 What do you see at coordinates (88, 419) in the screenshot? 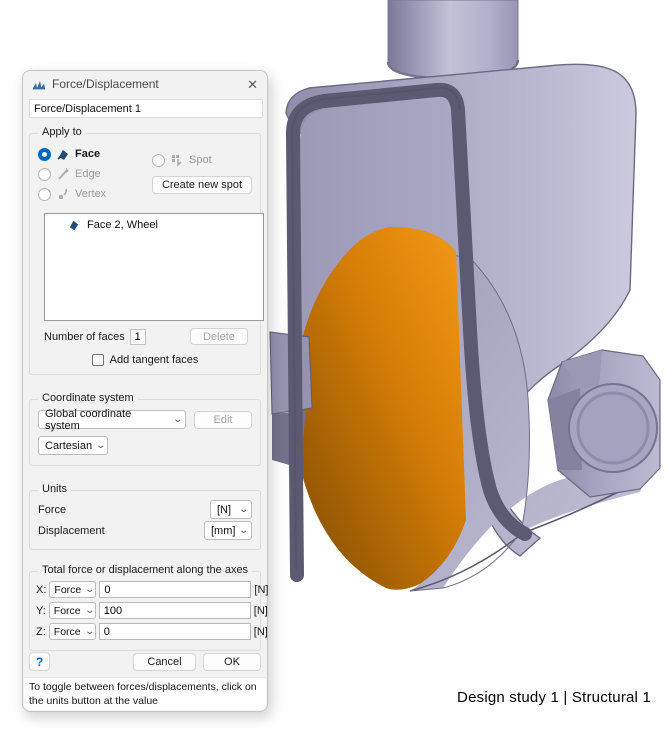
I see `coordinate-system-value: Global coordinate system` at bounding box center [88, 419].